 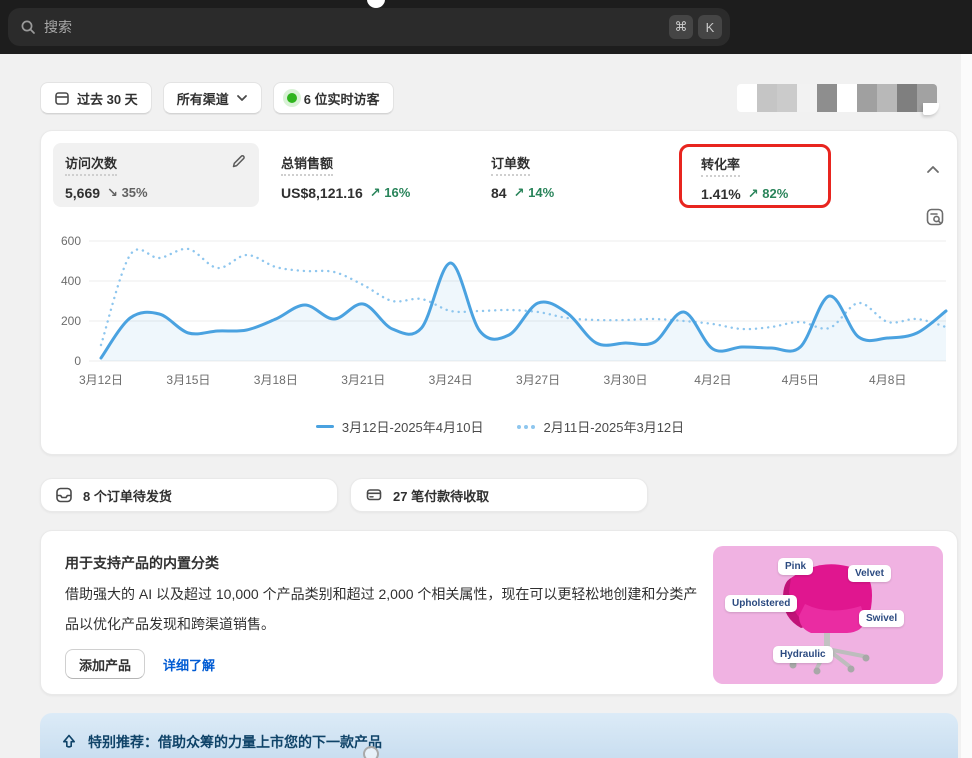 I want to click on orders-to-fulfill-label: 8 个订单待发货, so click(x=127, y=496).